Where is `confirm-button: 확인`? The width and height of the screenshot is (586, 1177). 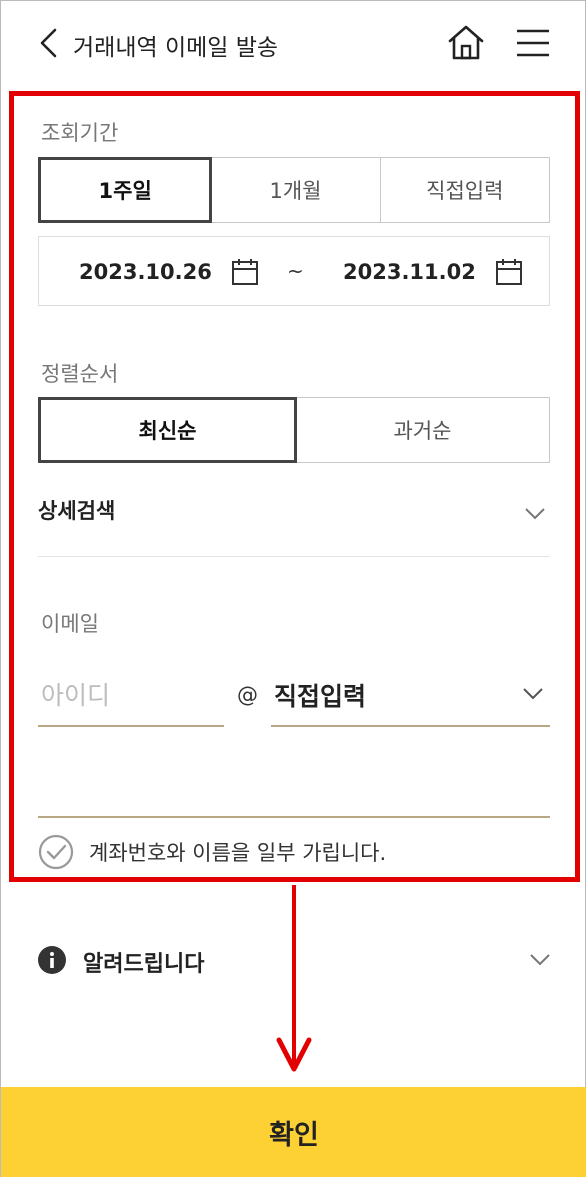
confirm-button: 확인 is located at coordinates (293, 1132).